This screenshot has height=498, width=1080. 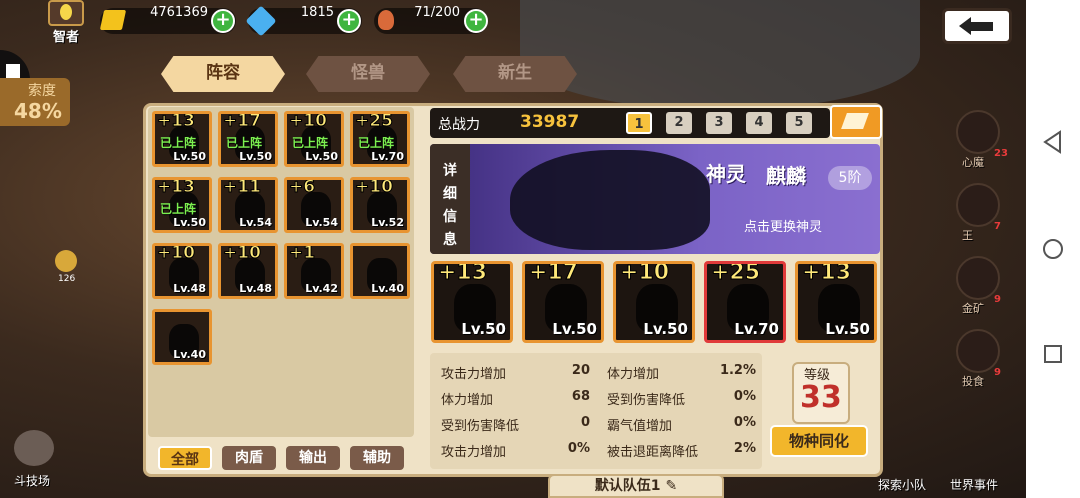 What do you see at coordinates (248, 205) in the screenshot?
I see `roster-card: +11 Lv.54` at bounding box center [248, 205].